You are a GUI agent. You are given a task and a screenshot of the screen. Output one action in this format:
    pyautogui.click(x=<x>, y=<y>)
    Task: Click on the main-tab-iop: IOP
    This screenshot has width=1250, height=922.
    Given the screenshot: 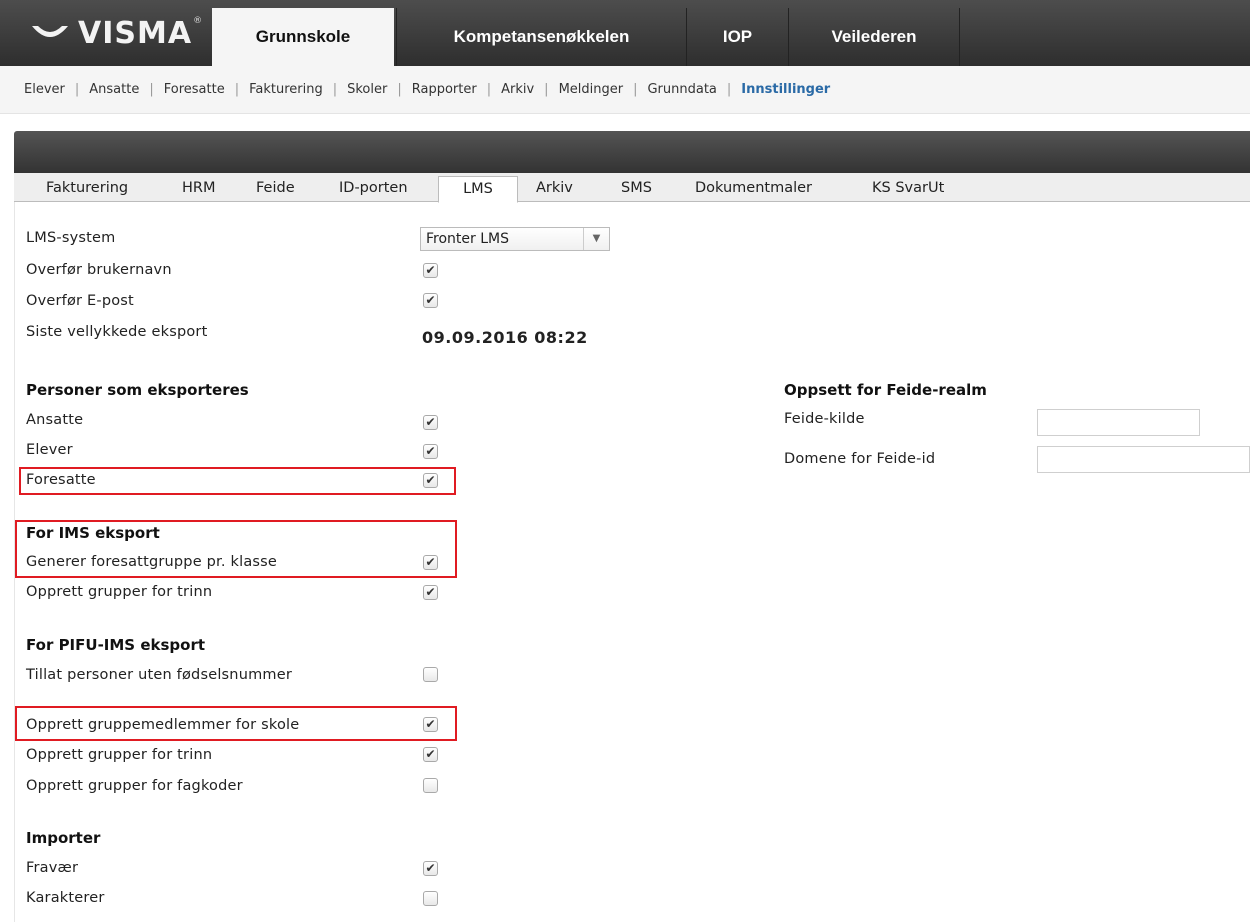 What is the action you would take?
    pyautogui.click(x=737, y=37)
    